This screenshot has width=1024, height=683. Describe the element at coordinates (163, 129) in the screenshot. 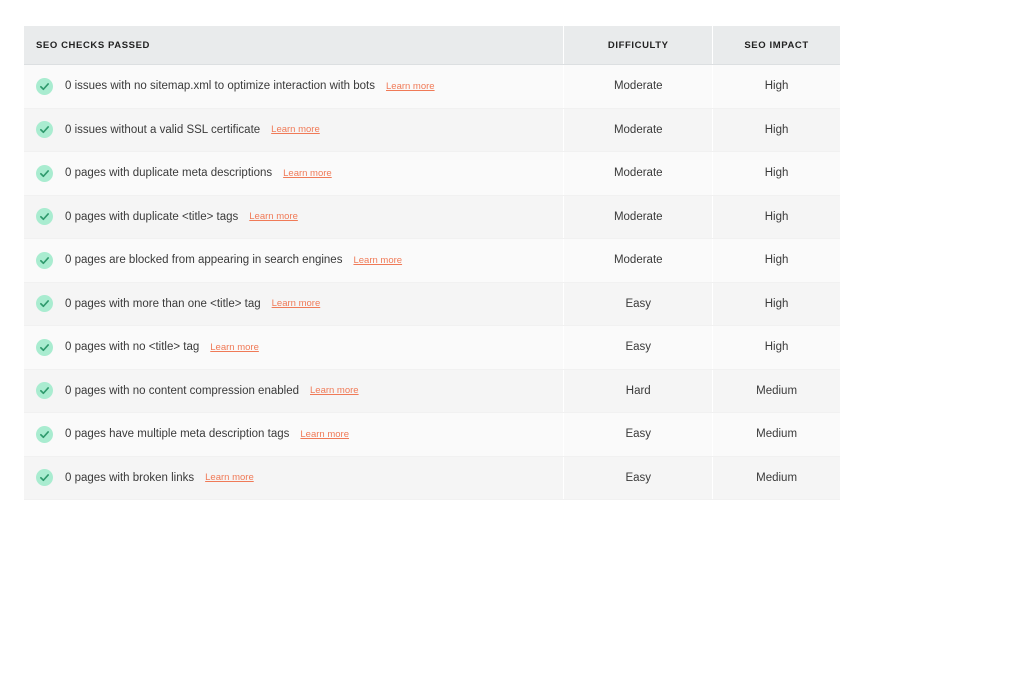

I see `check-description: 0 issues without a valid SSL certificate` at that location.